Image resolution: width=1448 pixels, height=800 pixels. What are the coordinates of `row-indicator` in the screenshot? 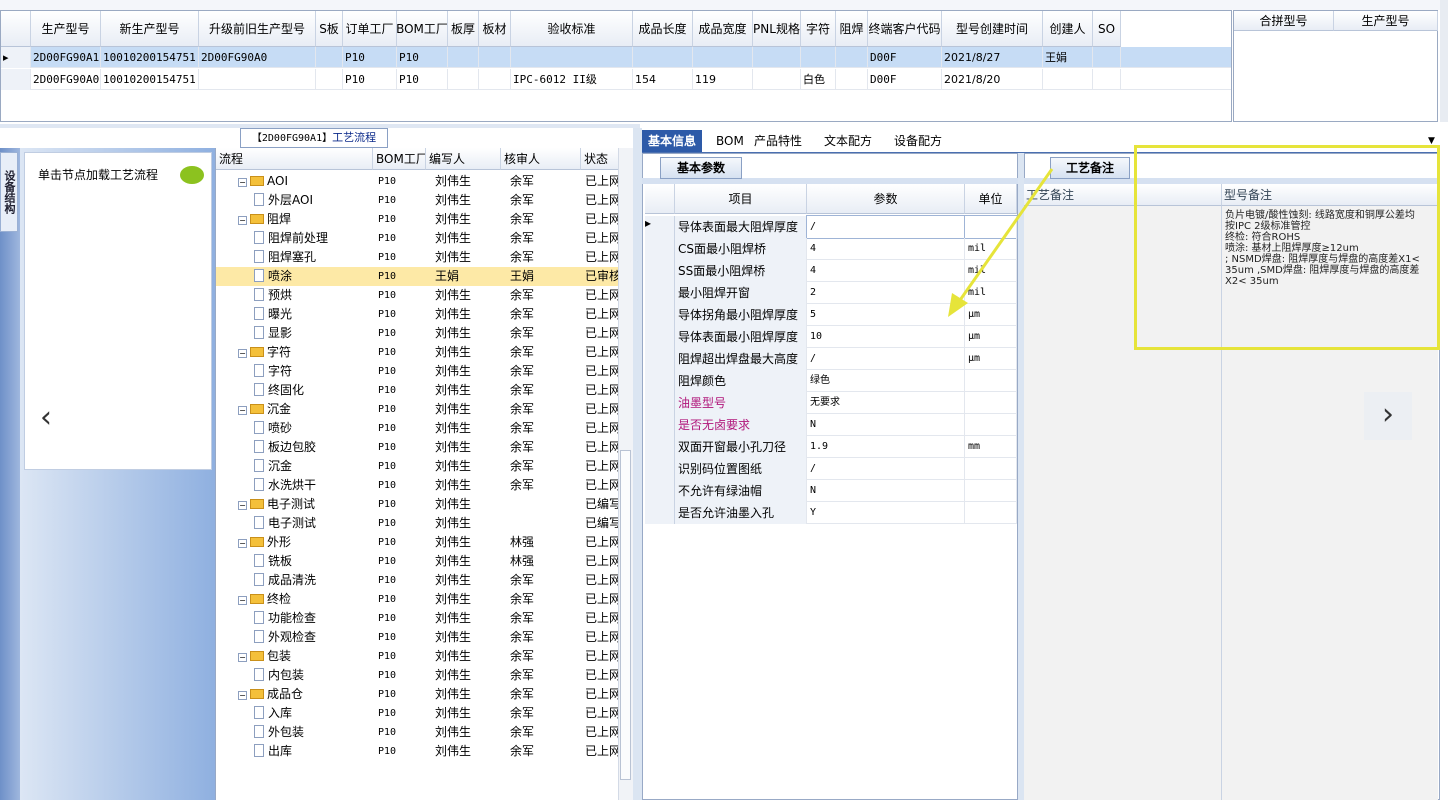 It's located at (16, 79).